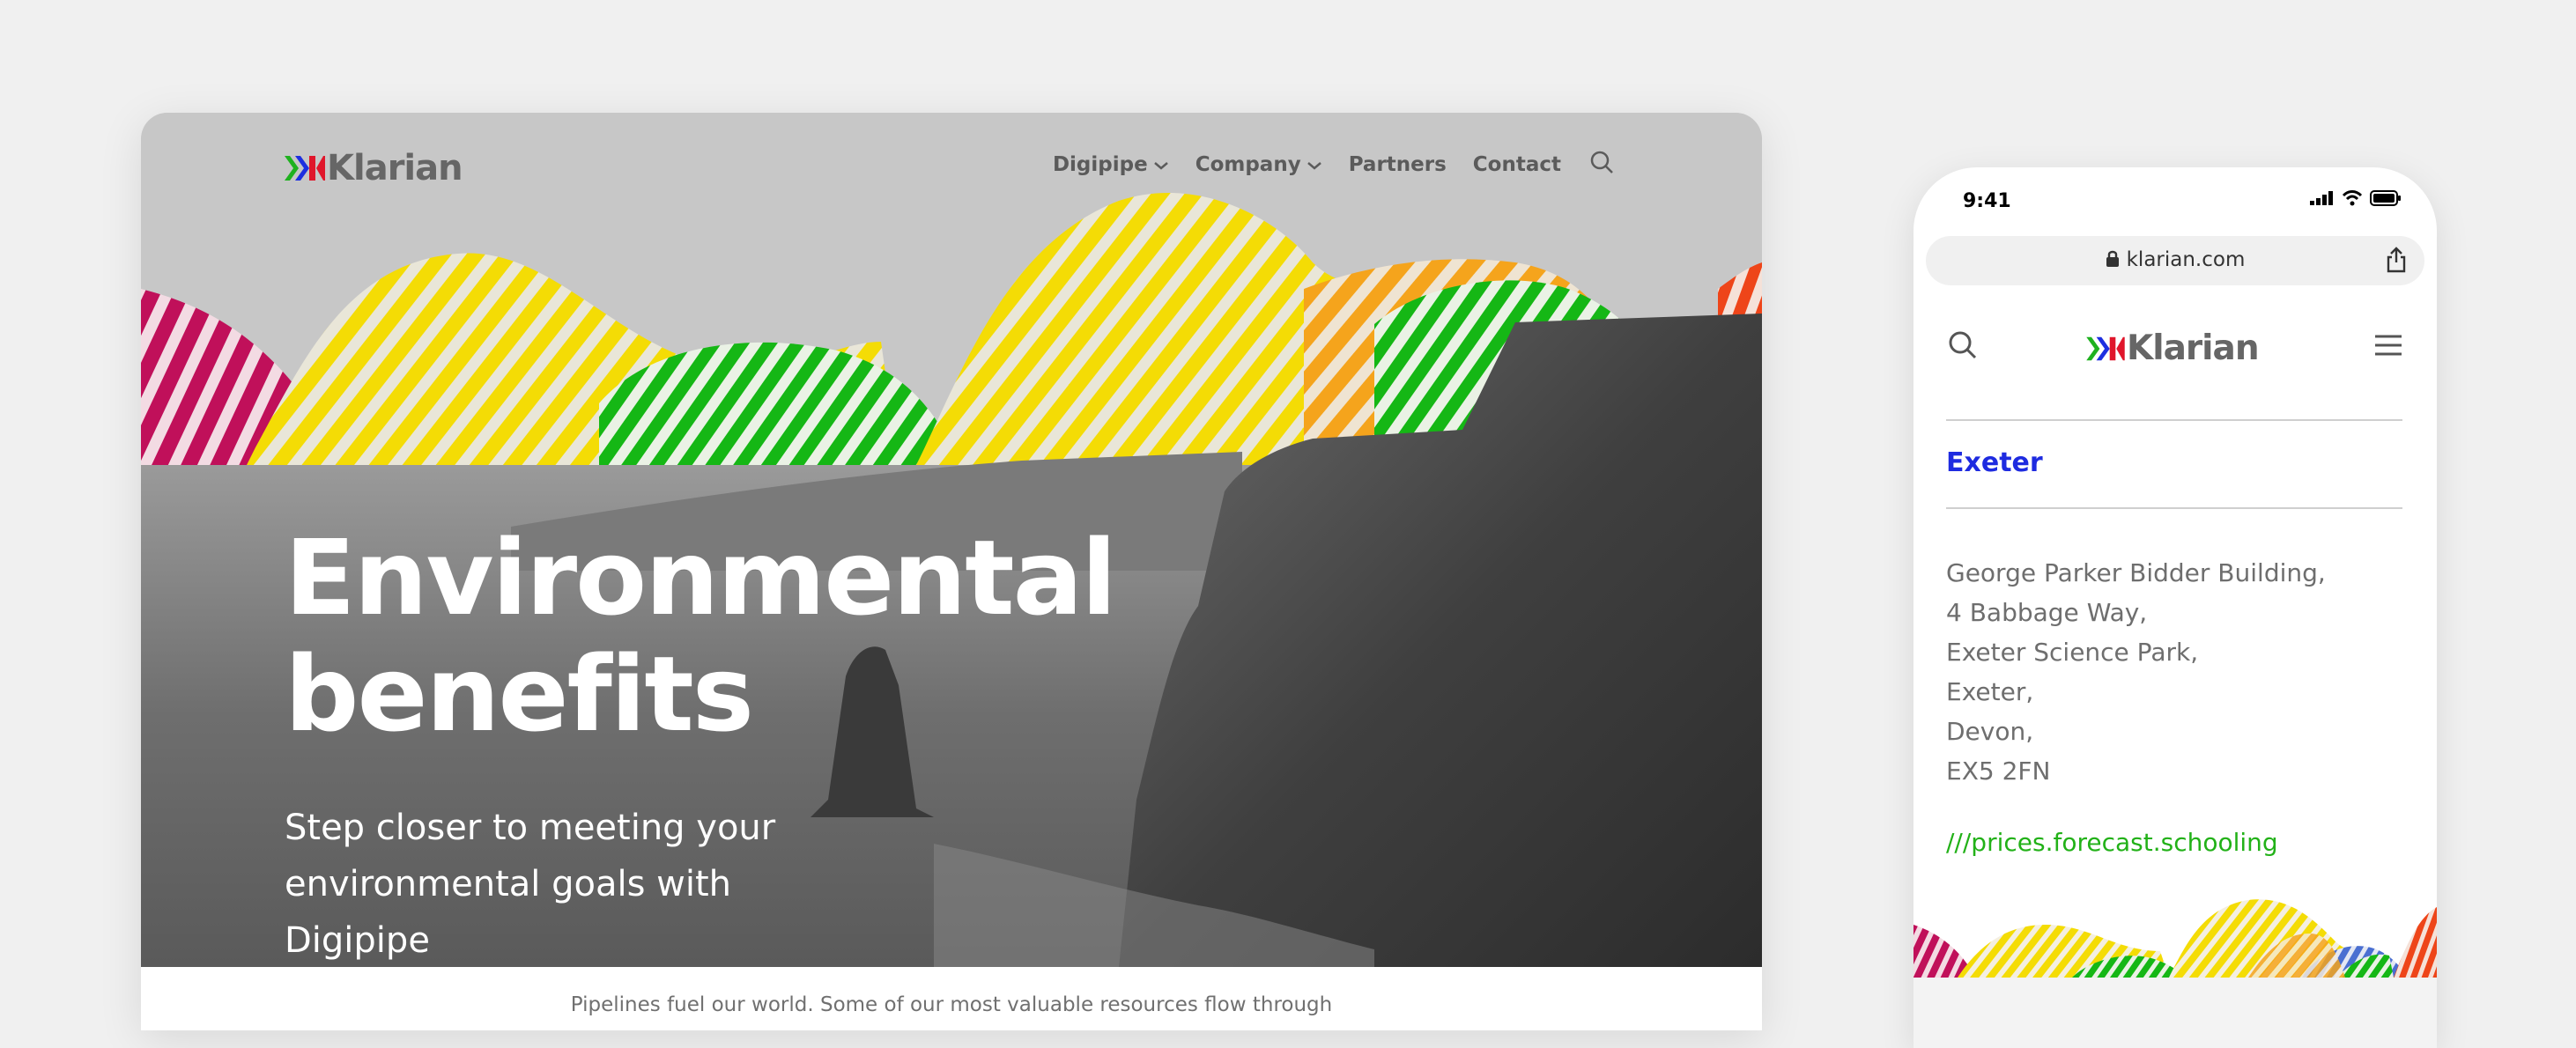 Image resolution: width=2576 pixels, height=1048 pixels. I want to click on url-text: klarian.com, so click(2186, 259).